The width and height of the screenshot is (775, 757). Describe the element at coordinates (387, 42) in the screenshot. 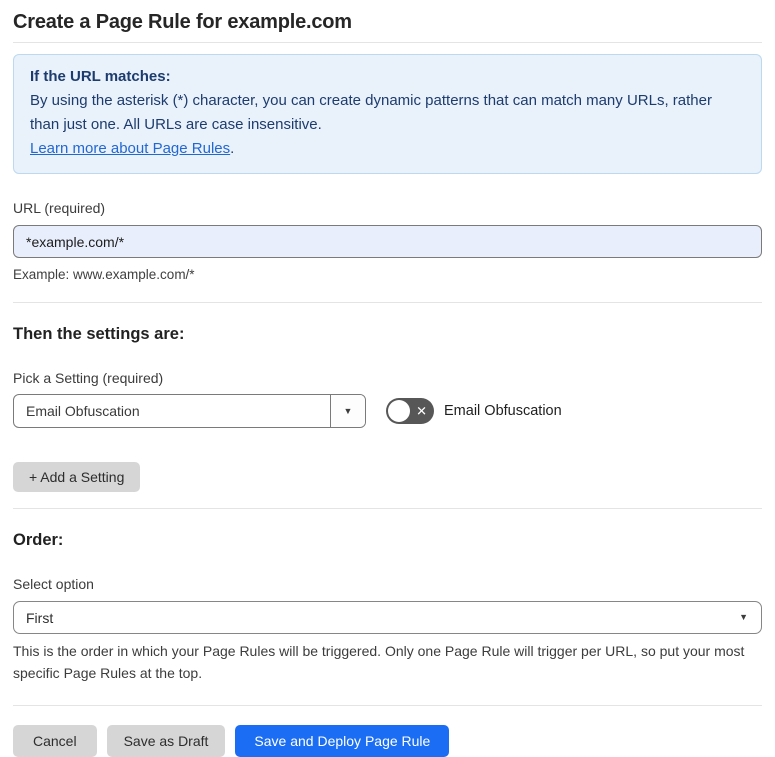

I see `title-divider` at that location.